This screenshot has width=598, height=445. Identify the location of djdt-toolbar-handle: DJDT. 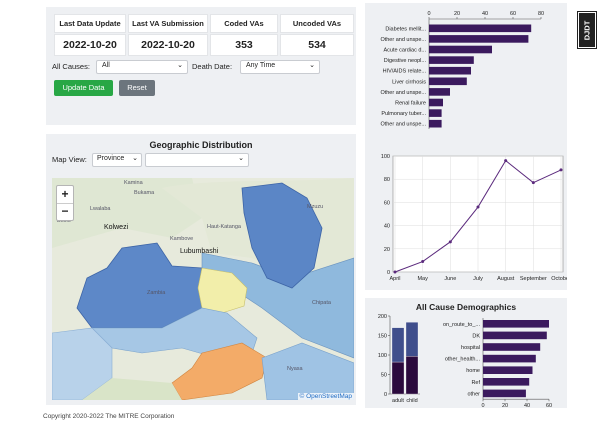
(587, 30).